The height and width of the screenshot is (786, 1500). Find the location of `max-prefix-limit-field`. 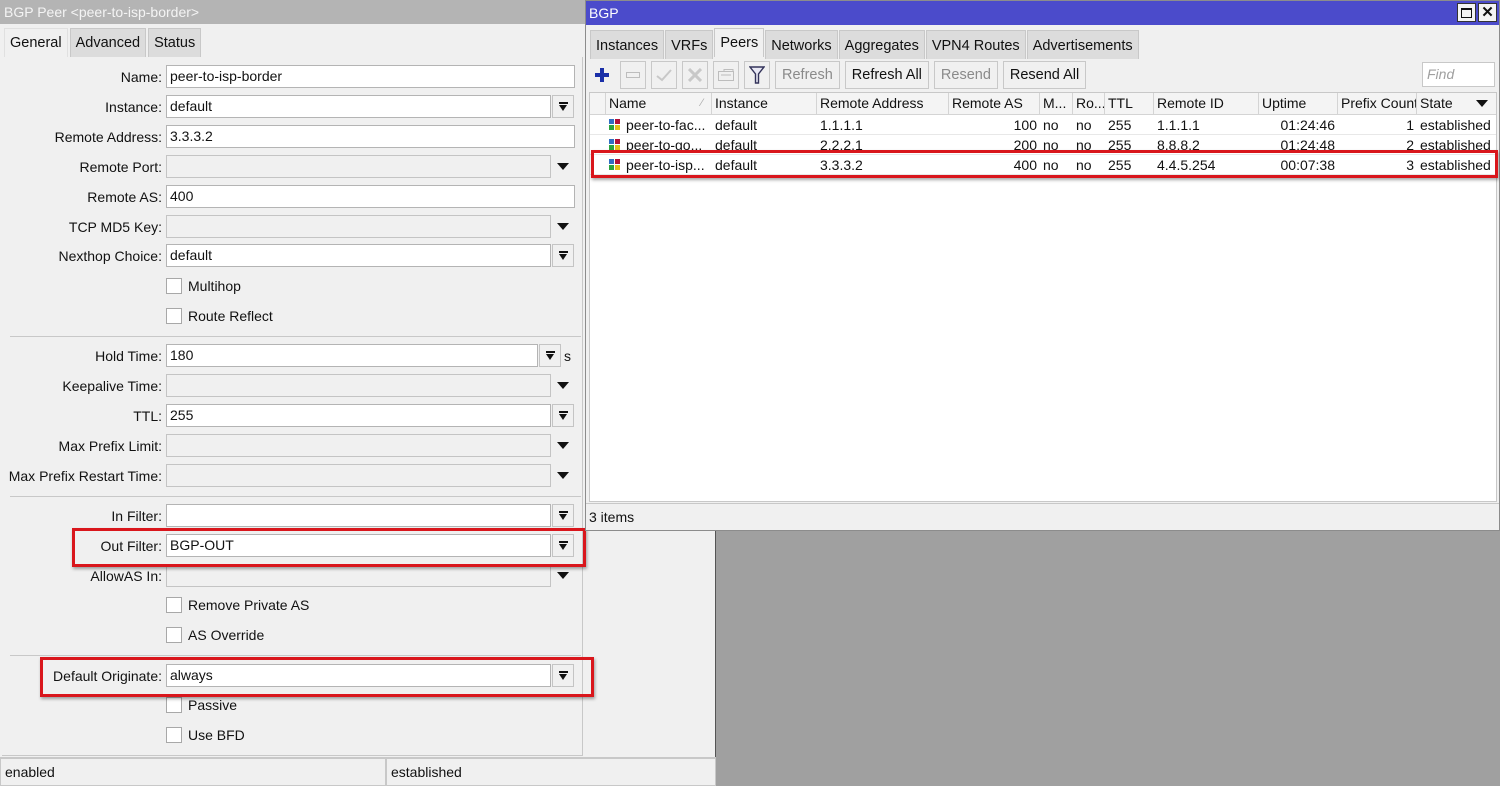

max-prefix-limit-field is located at coordinates (358, 445).